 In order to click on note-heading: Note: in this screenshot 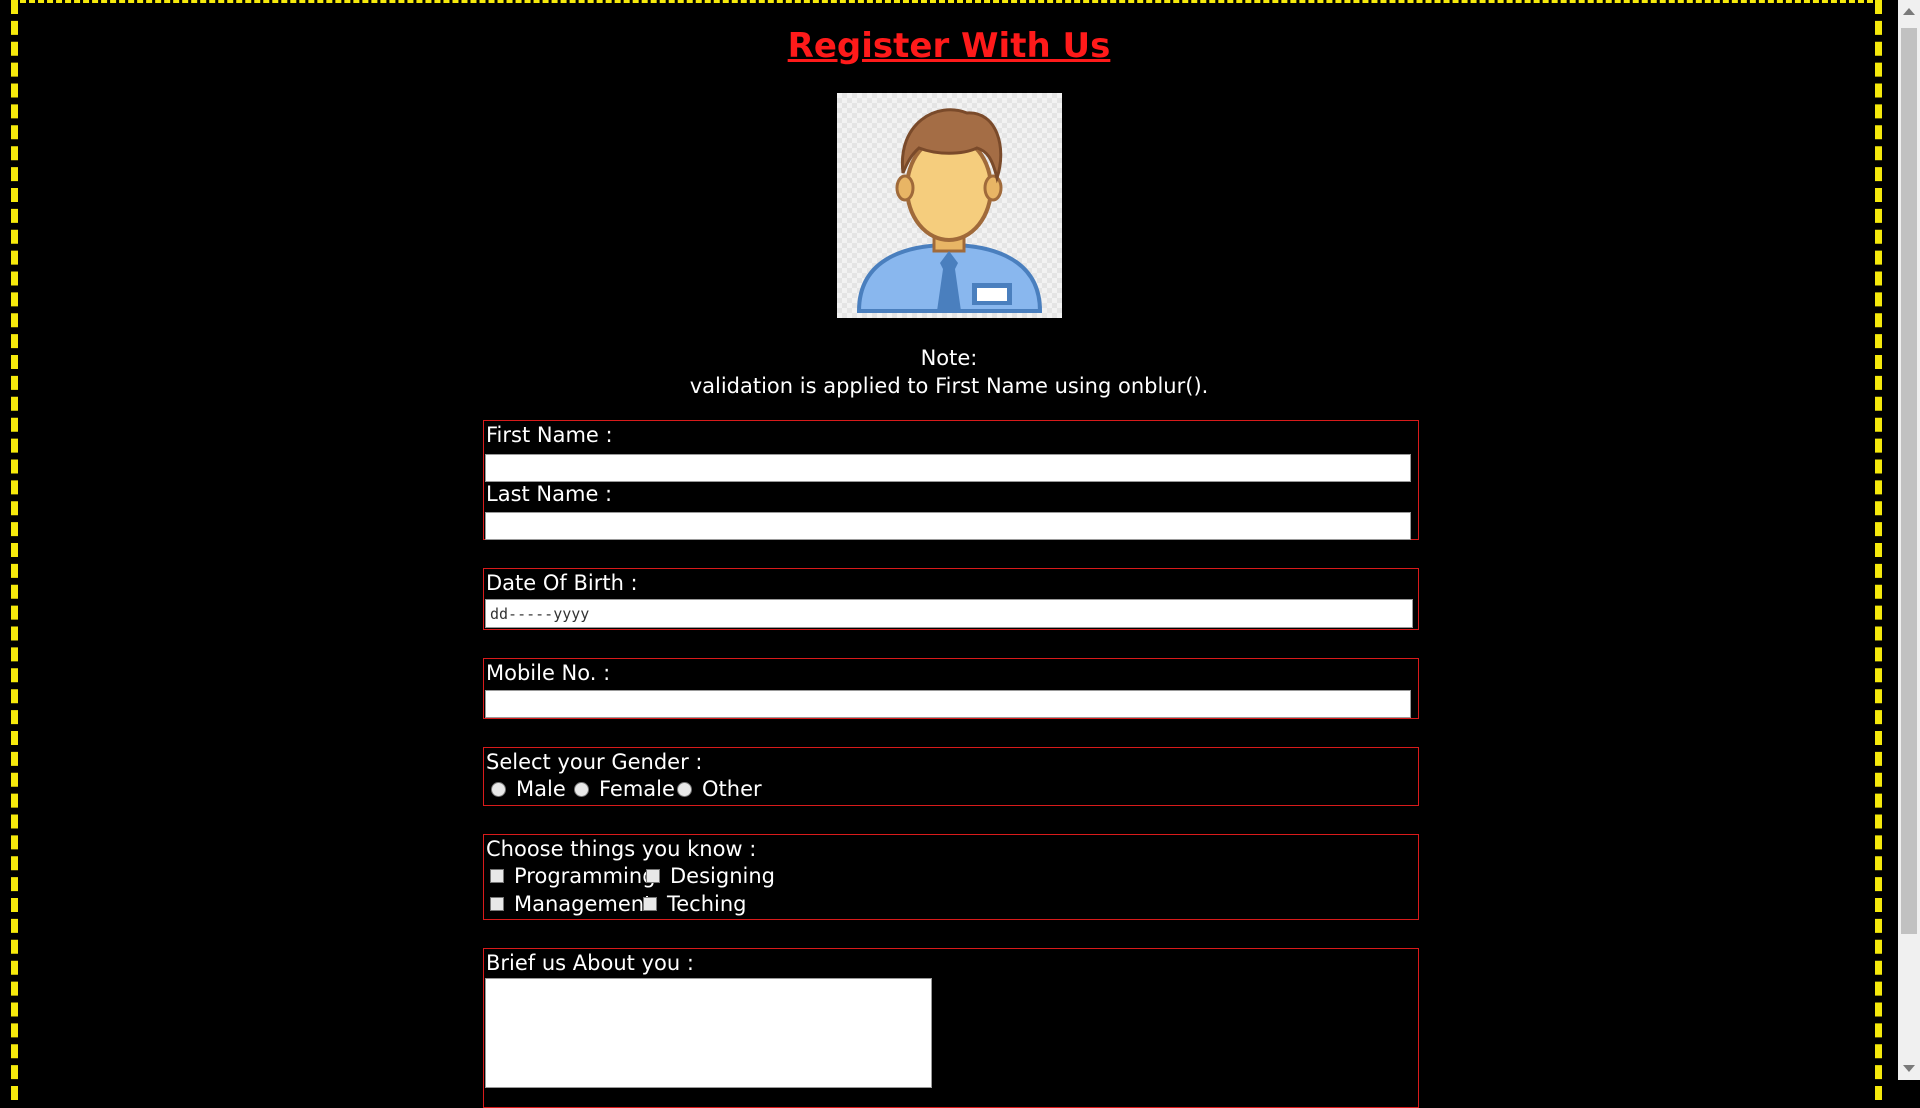, I will do `click(949, 358)`.